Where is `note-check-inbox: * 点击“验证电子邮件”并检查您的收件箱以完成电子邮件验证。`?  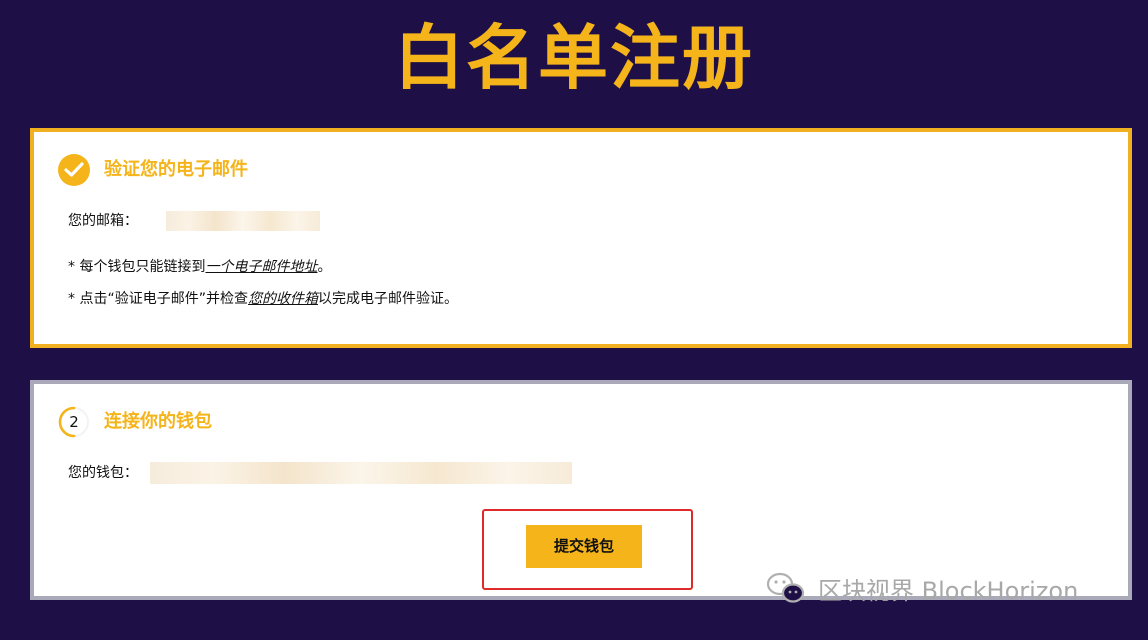 note-check-inbox: * 点击“验证电子邮件”并检查您的收件箱以完成电子邮件验证。 is located at coordinates (263, 299).